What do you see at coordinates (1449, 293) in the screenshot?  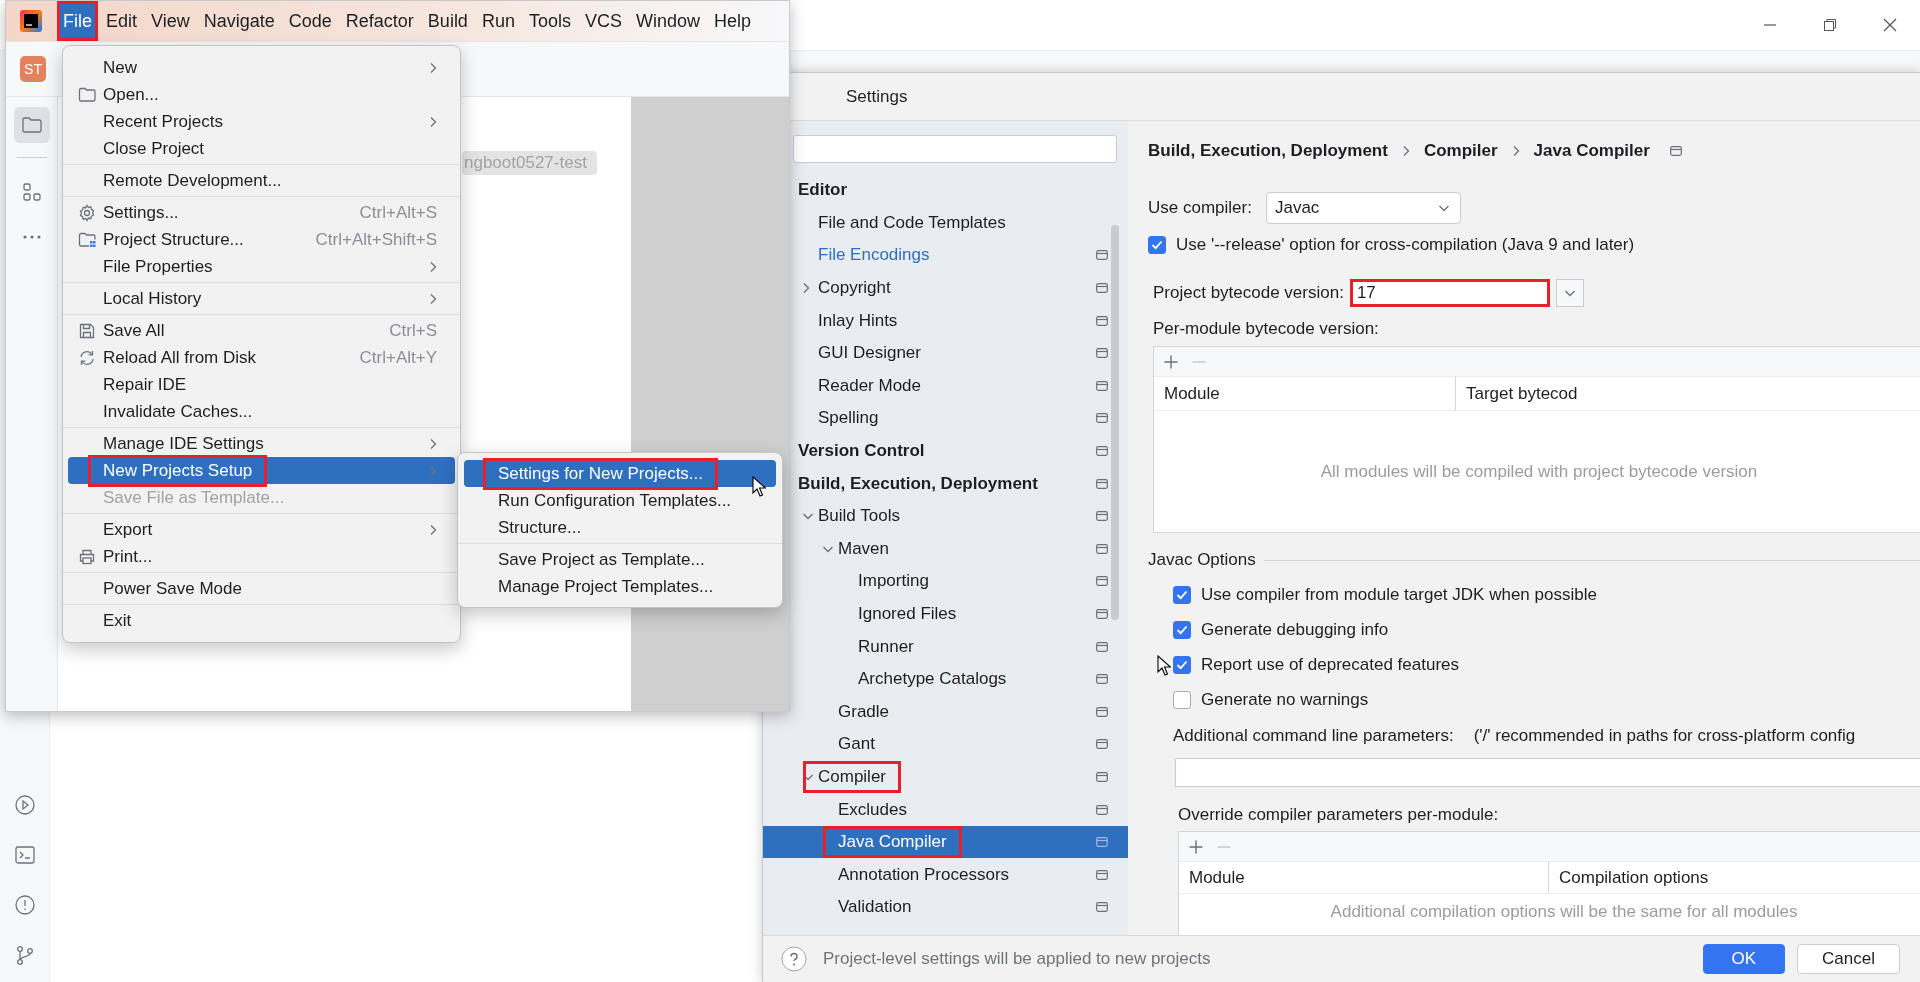 I see `version-field: 17` at bounding box center [1449, 293].